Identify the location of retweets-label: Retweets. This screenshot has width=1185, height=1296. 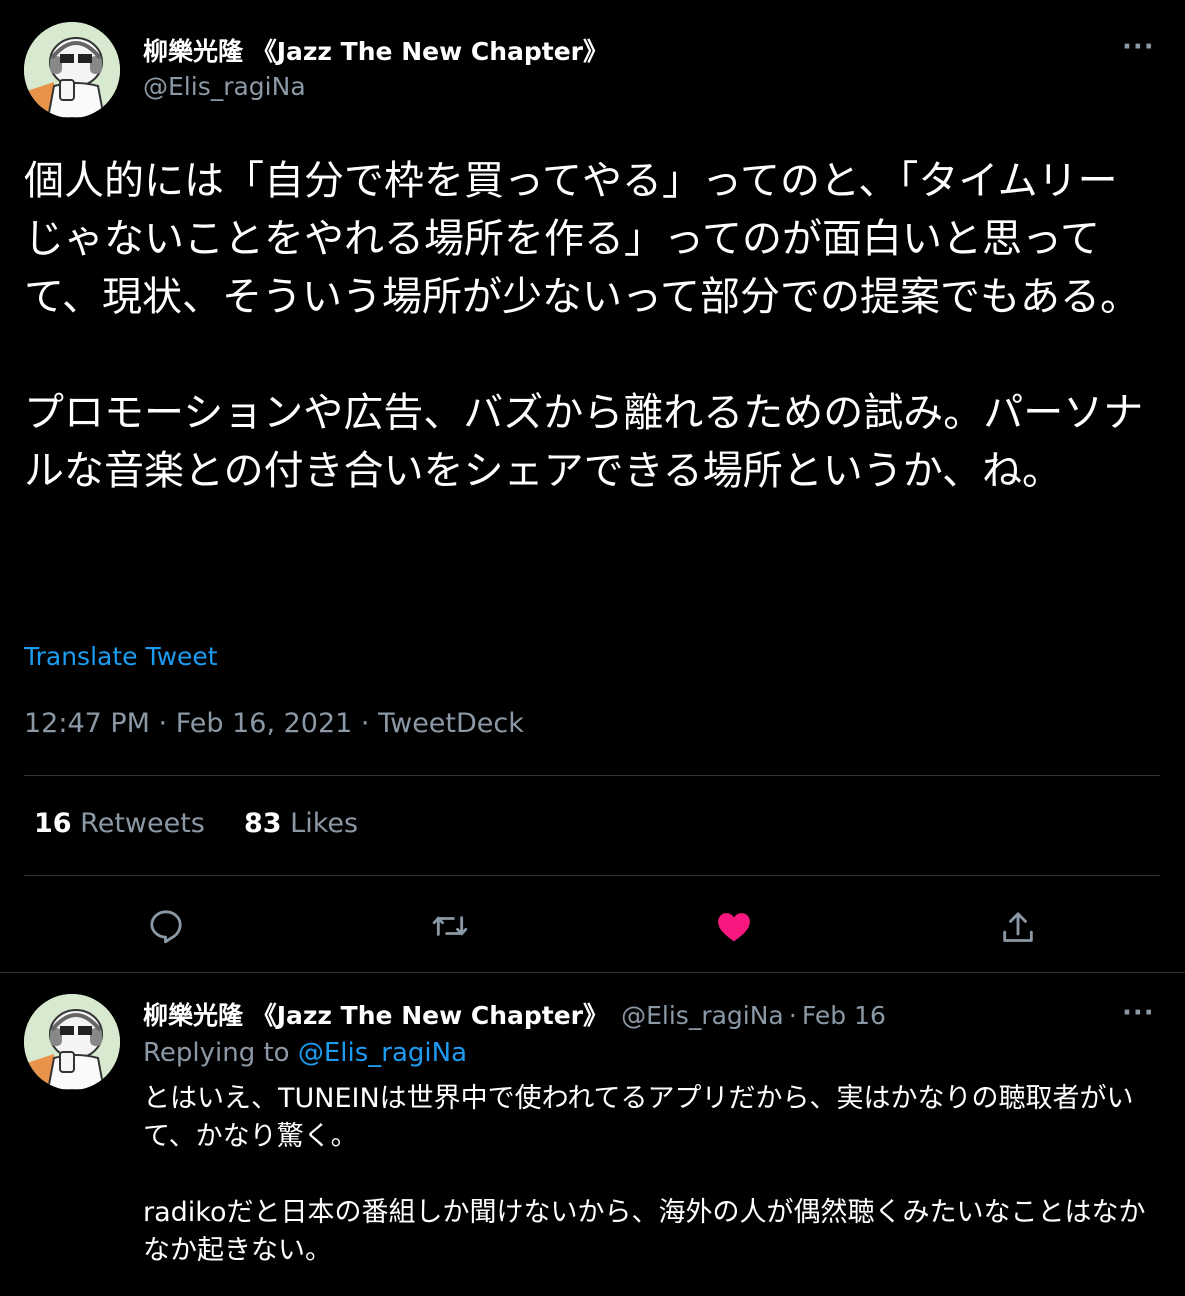
(142, 823).